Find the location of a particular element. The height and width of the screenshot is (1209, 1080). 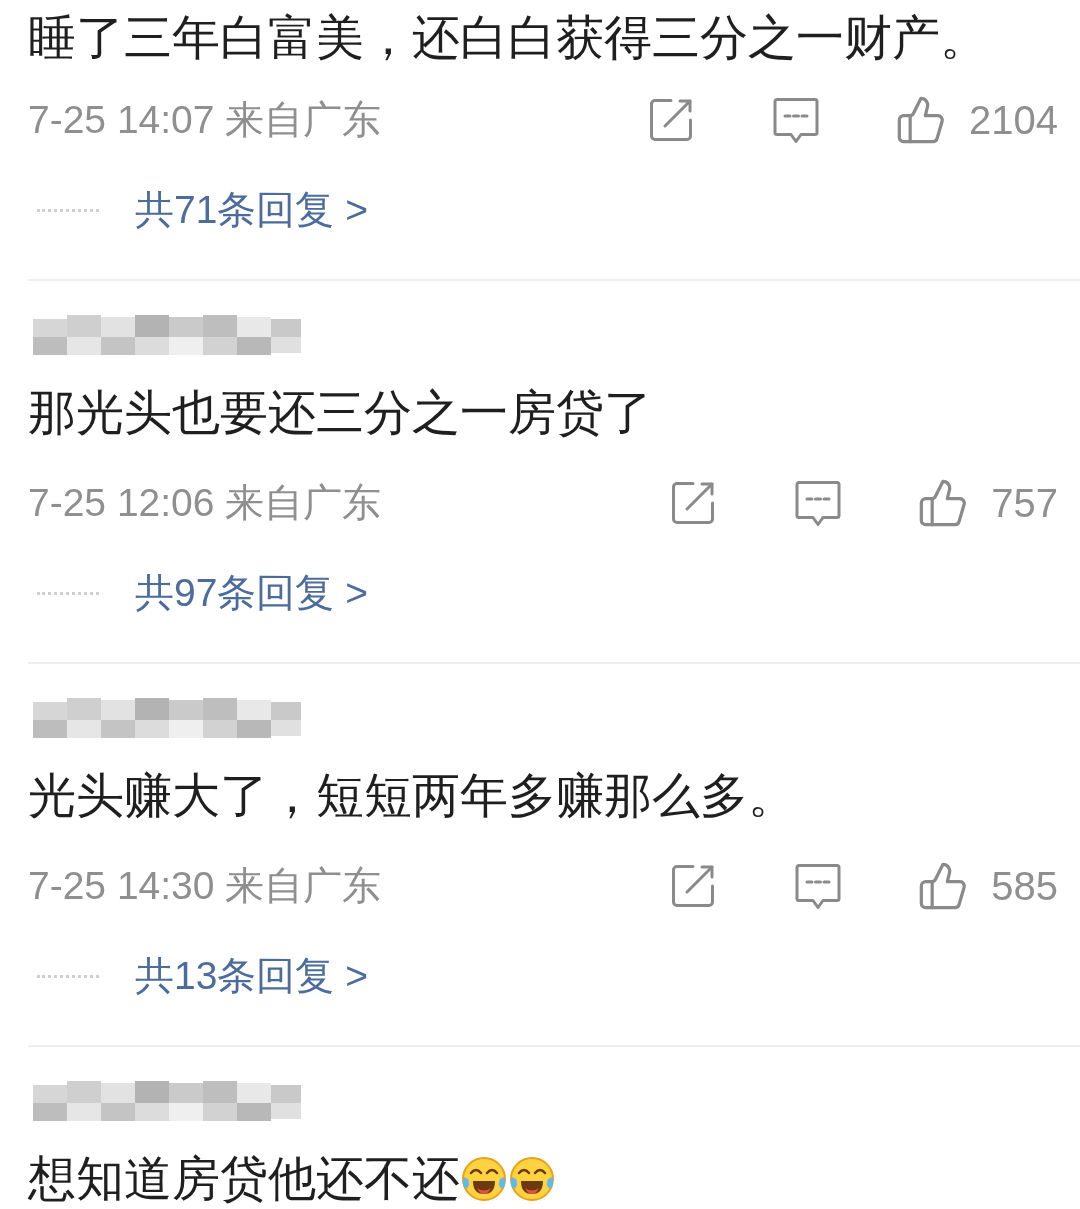

thumbs-up-icon is located at coordinates (921, 120).